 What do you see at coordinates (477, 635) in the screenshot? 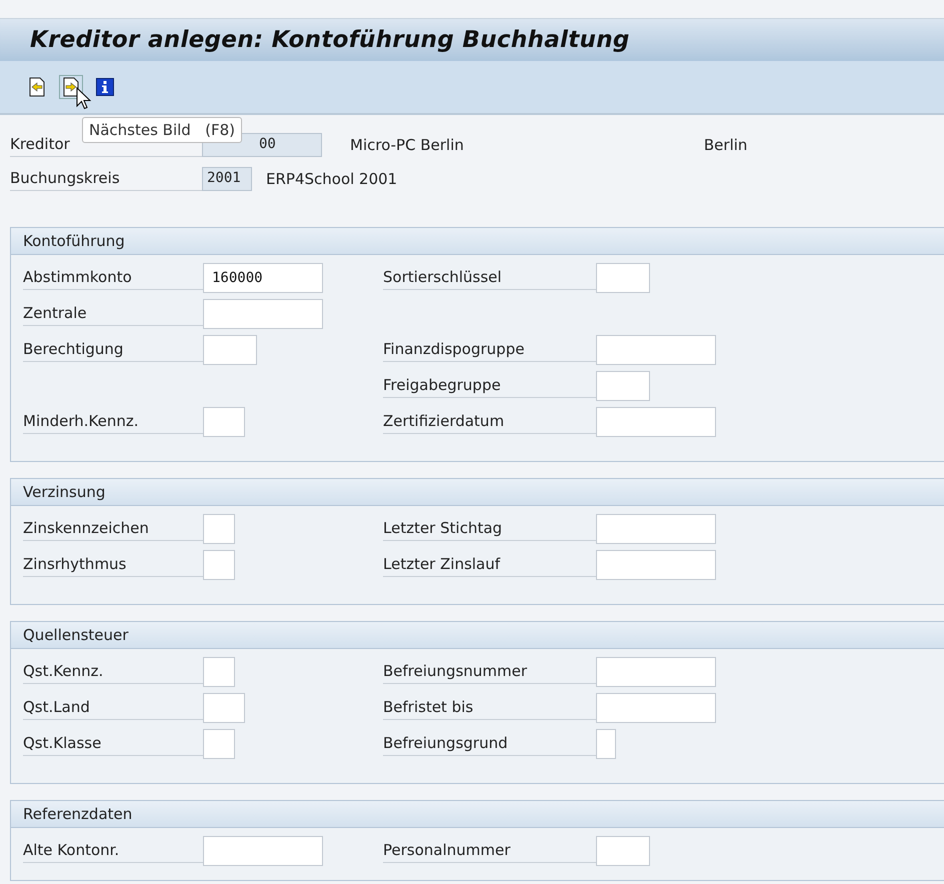
I see `section-title: Quellensteuer` at bounding box center [477, 635].